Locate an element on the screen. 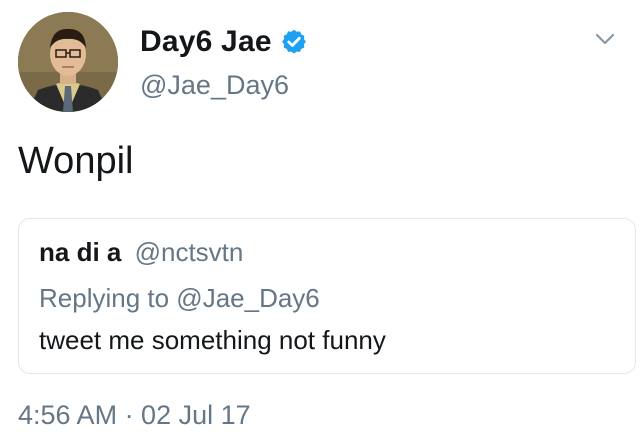  author-avatar is located at coordinates (68, 62).